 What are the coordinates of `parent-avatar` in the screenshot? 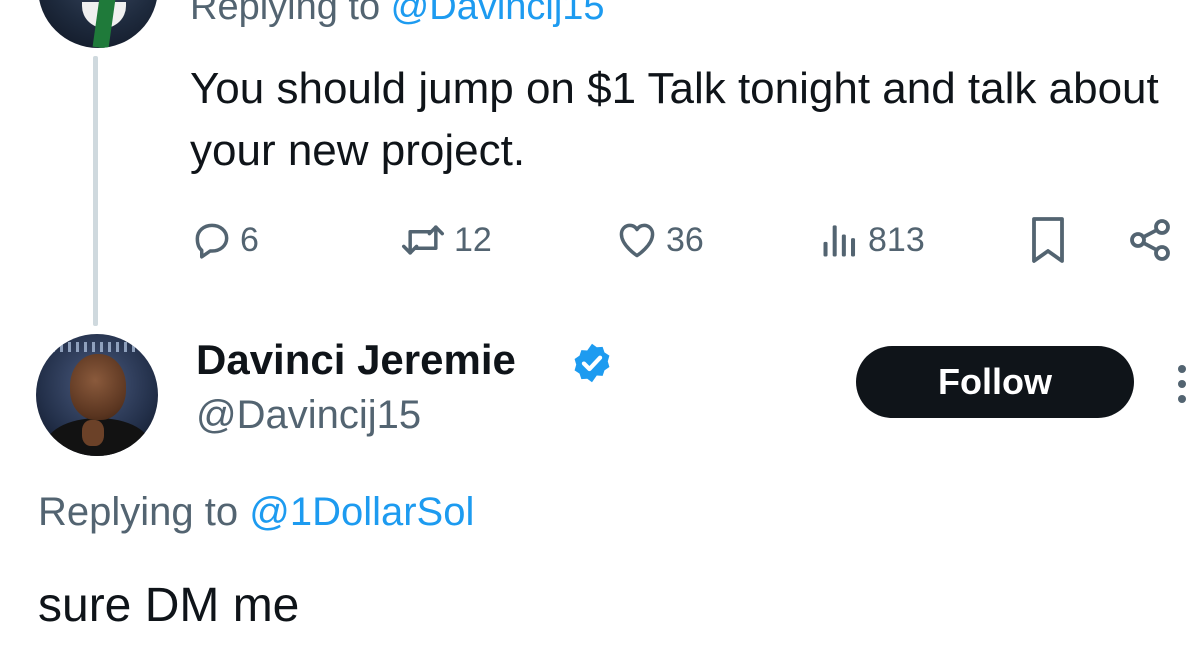 It's located at (98, 24).